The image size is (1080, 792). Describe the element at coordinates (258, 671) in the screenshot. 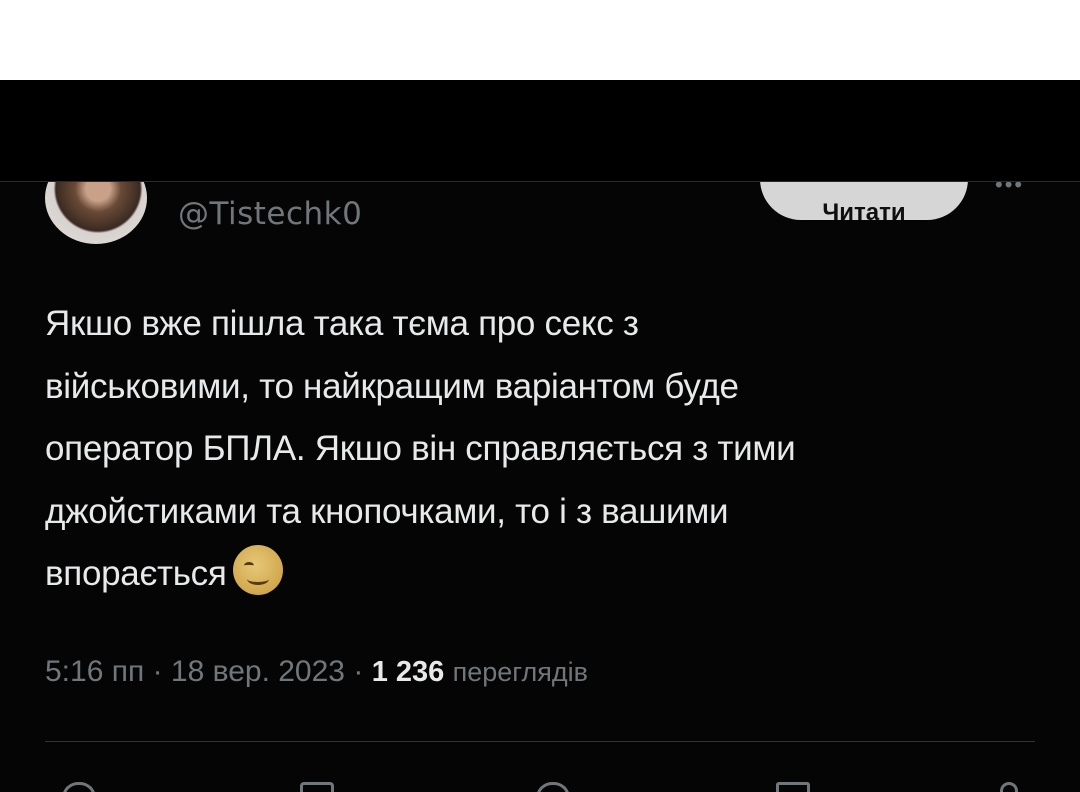

I see `tweet-date: 18 вер. 2023` at that location.